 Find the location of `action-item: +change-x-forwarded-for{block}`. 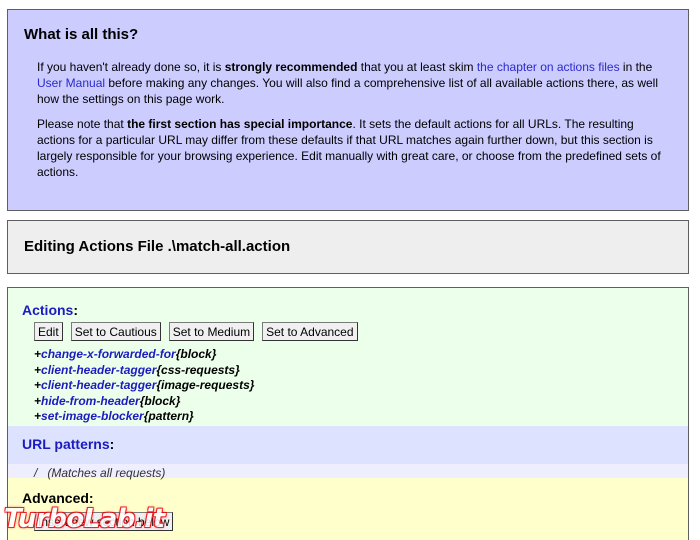

action-item: +change-x-forwarded-for{block} is located at coordinates (361, 355).